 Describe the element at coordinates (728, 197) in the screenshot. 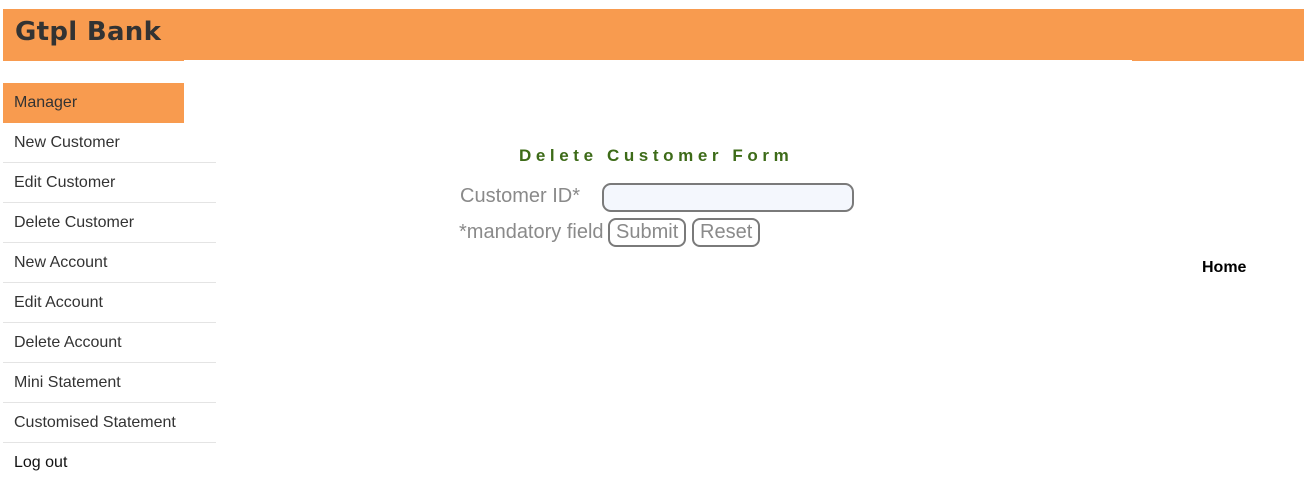

I see `customer-id-input` at that location.